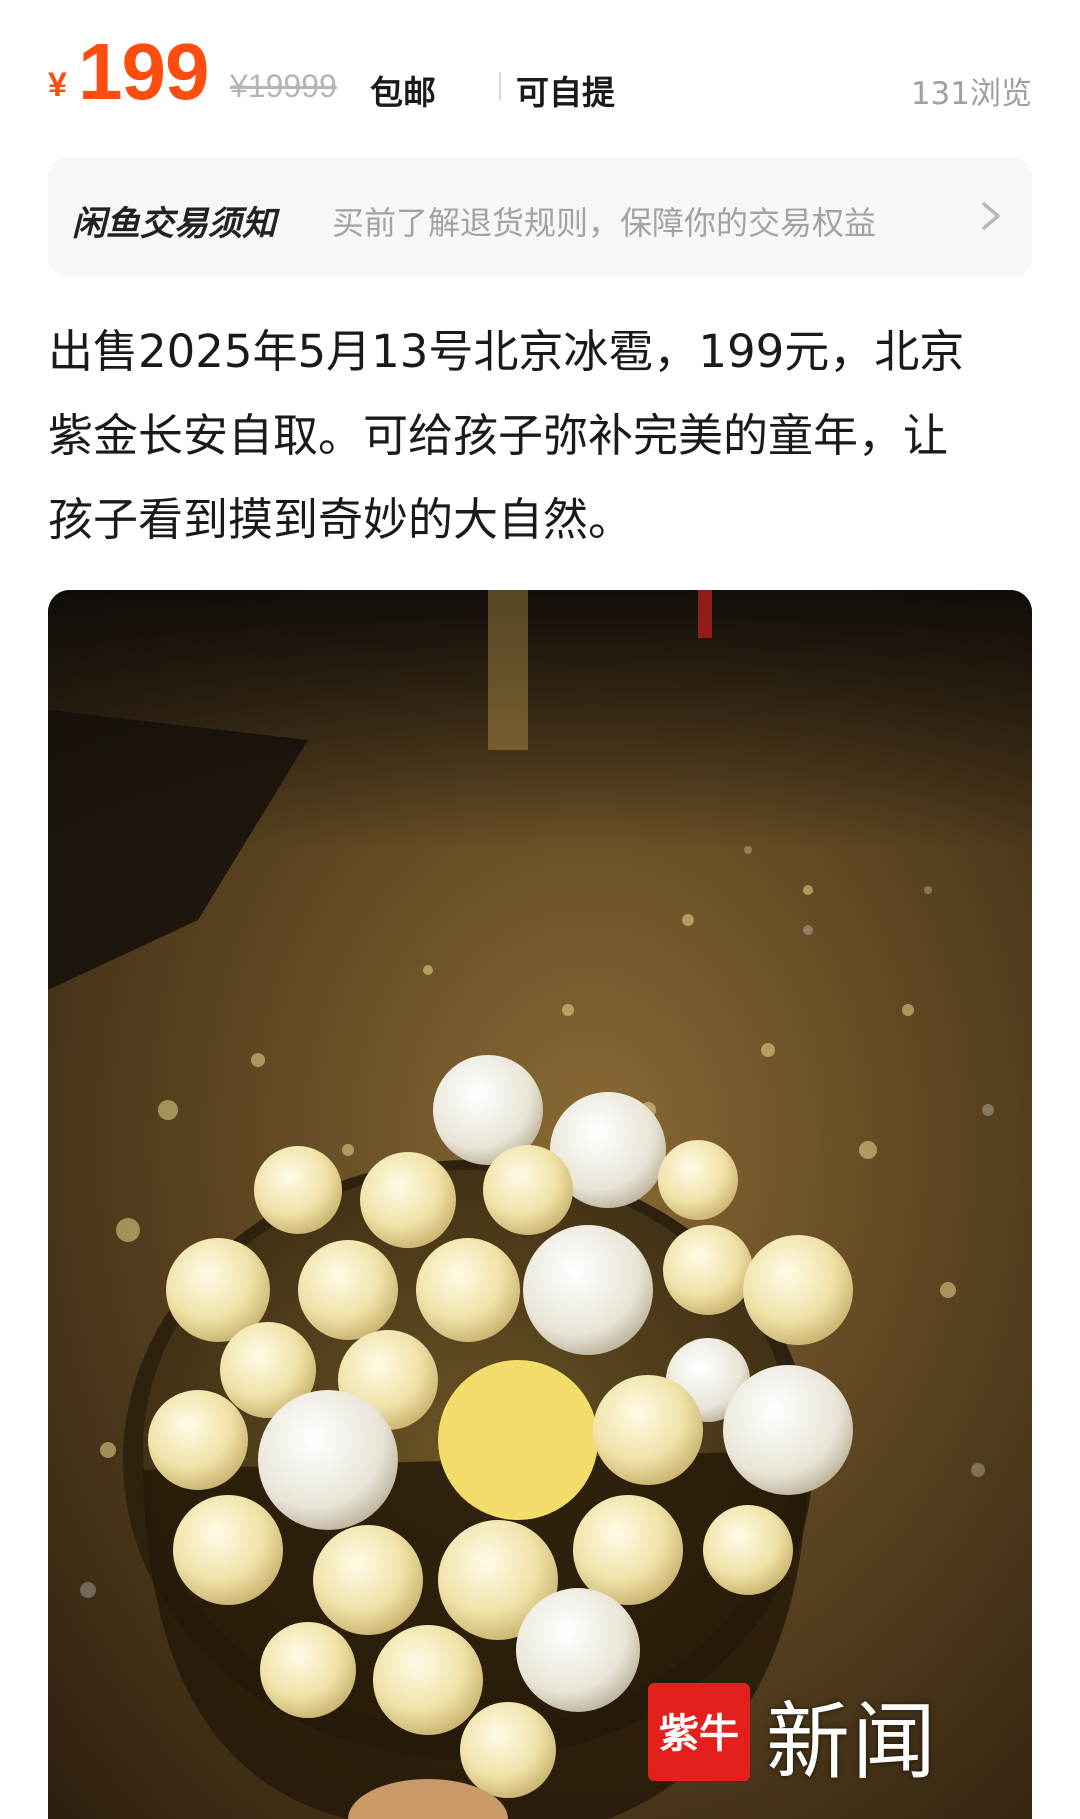  Describe the element at coordinates (506, 351) in the screenshot. I see `description-line: 出售2025年5月13号北京冰雹，199元，北京` at that location.